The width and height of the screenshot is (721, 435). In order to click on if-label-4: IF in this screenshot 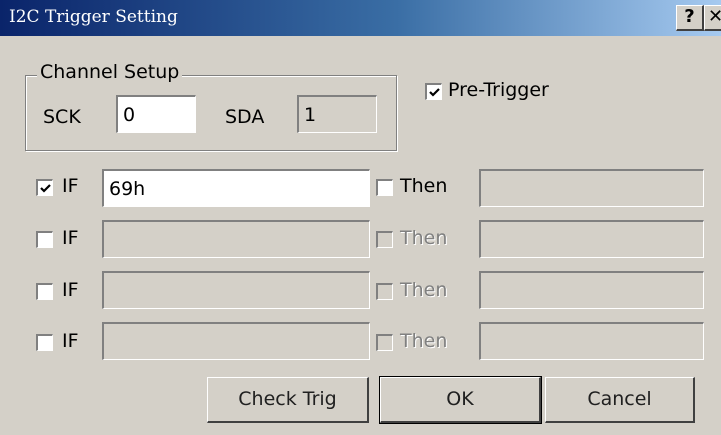, I will do `click(70, 341)`.